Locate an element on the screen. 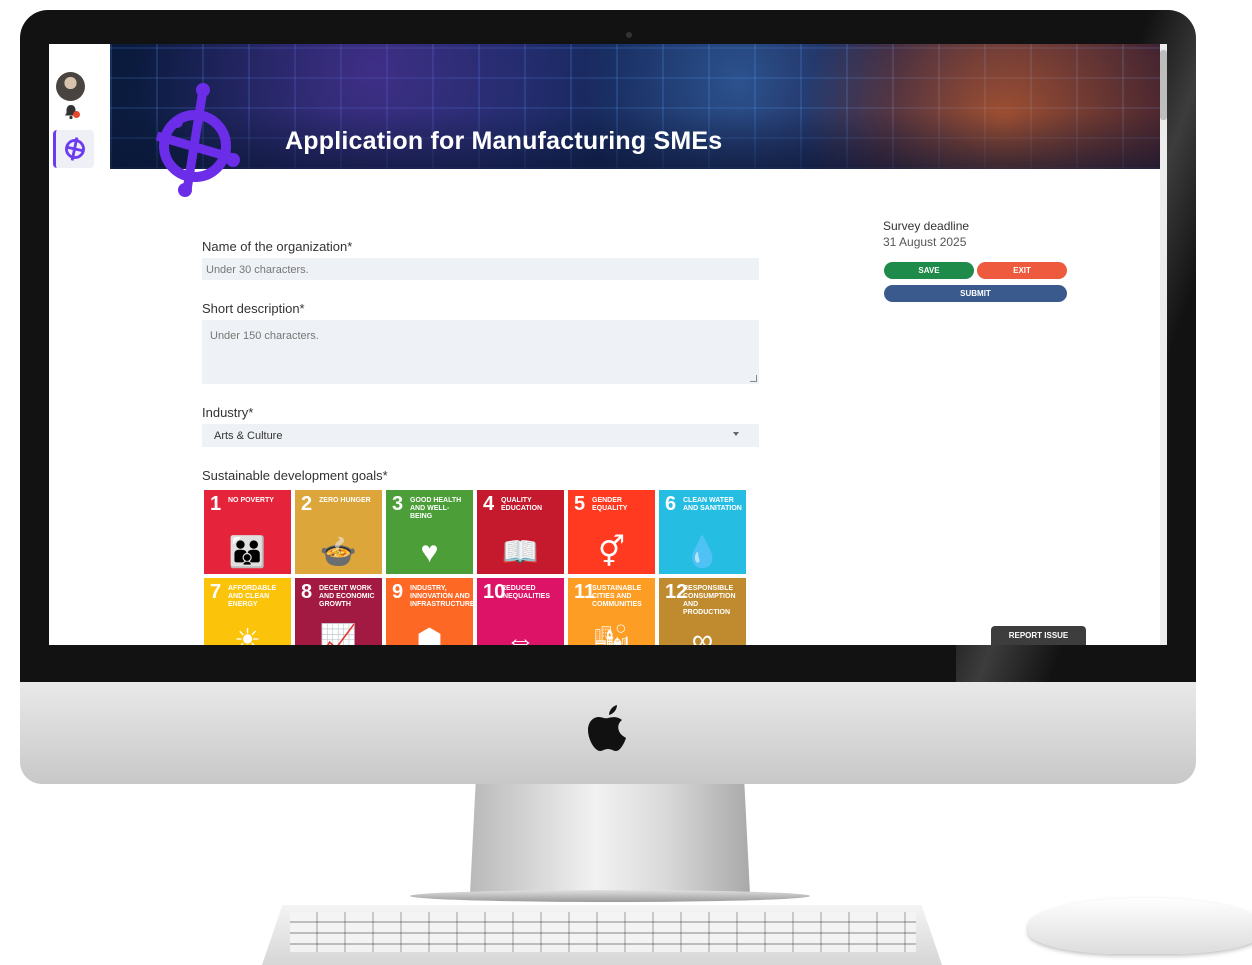 The width and height of the screenshot is (1252, 965). sdg-label: Sustainable development goals* is located at coordinates (295, 475).